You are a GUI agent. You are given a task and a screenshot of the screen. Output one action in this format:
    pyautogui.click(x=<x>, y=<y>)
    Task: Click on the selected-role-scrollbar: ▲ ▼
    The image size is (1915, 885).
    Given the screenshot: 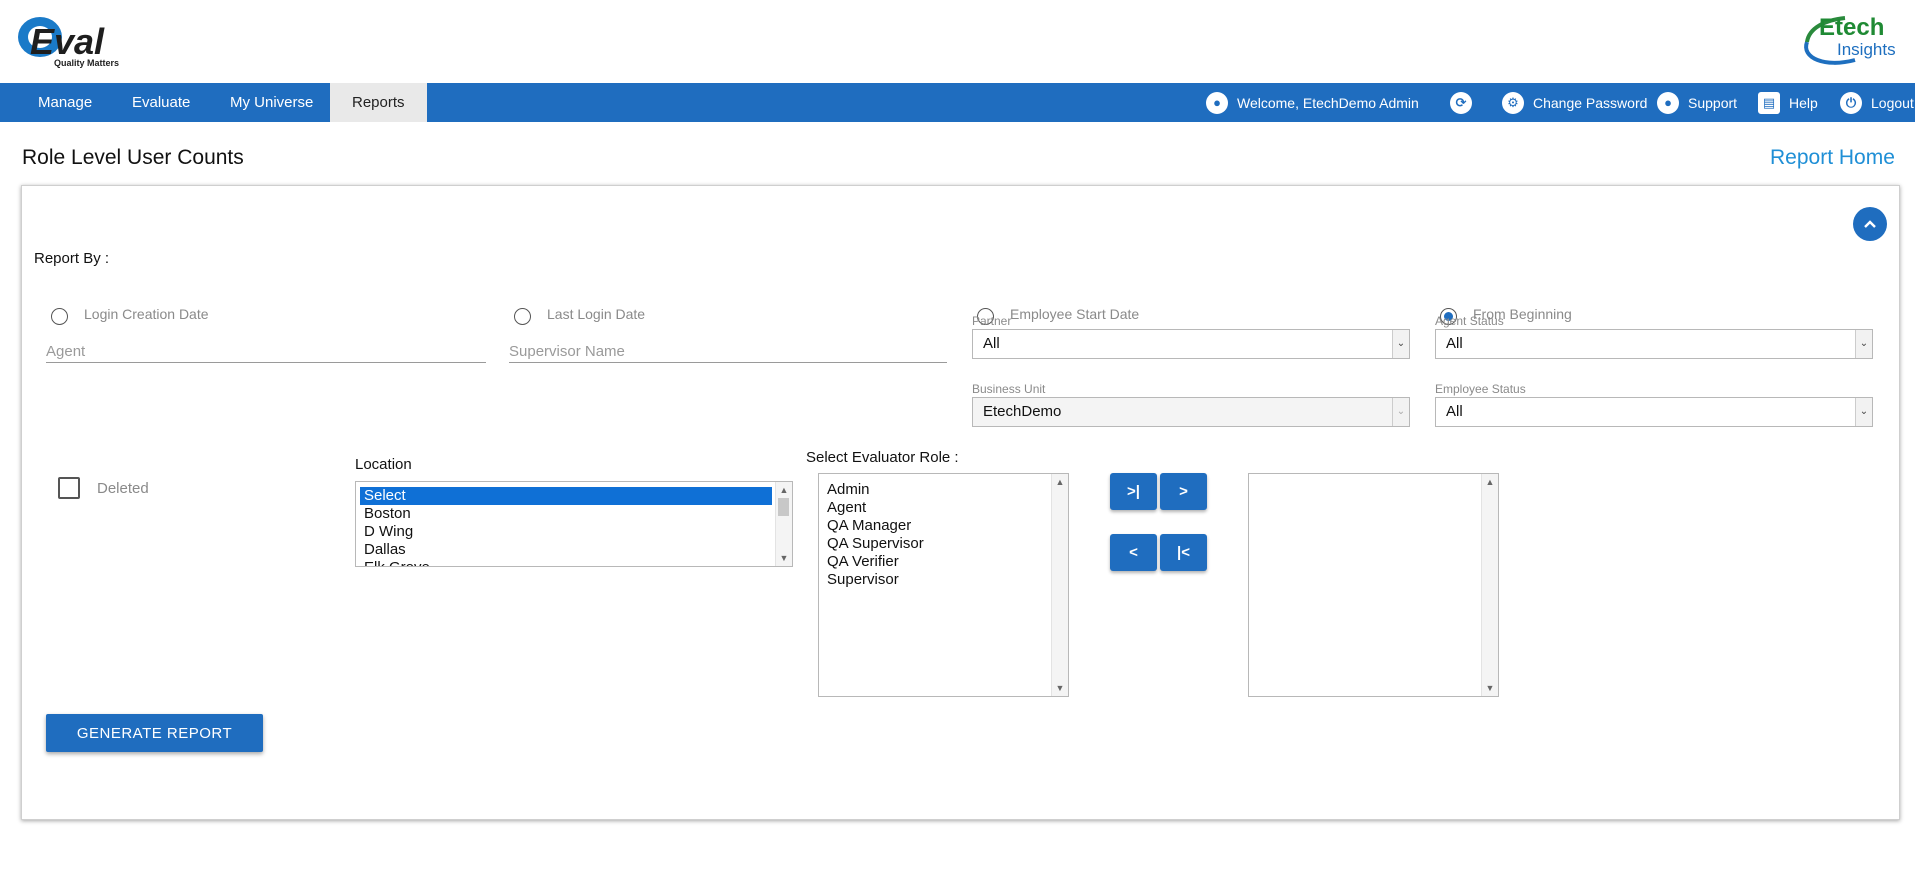 What is the action you would take?
    pyautogui.click(x=1489, y=585)
    